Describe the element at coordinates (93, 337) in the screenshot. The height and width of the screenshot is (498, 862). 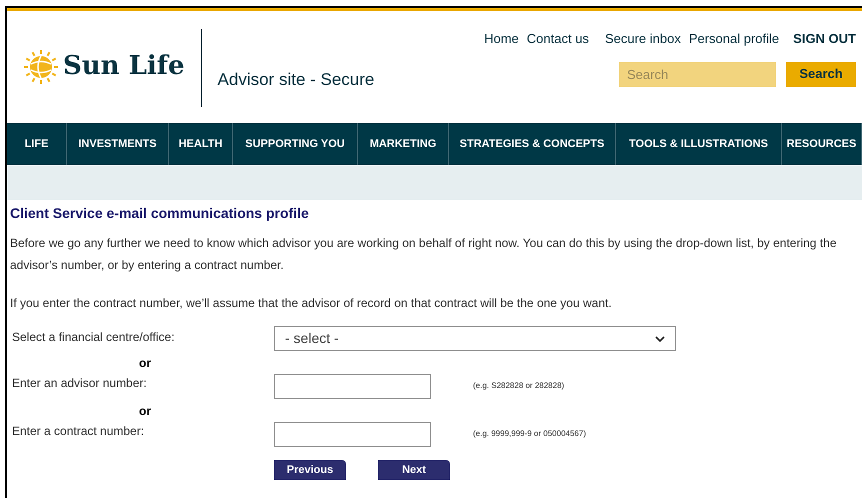
I see `field-label: Select a financial centre/office:` at that location.